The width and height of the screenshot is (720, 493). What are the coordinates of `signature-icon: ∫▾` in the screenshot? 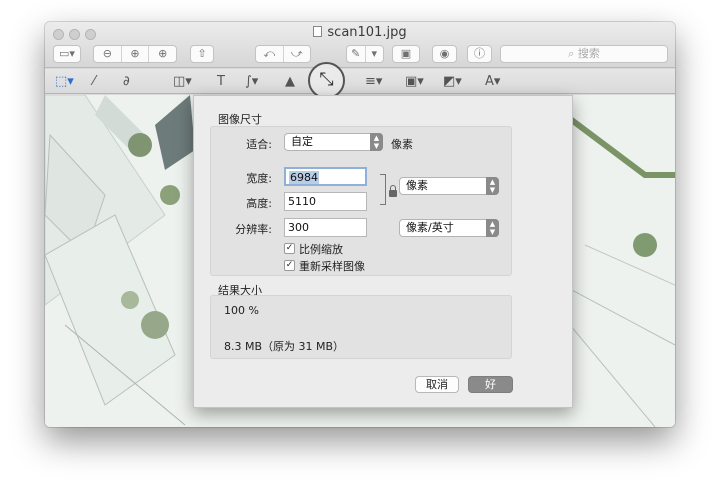 It's located at (251, 81).